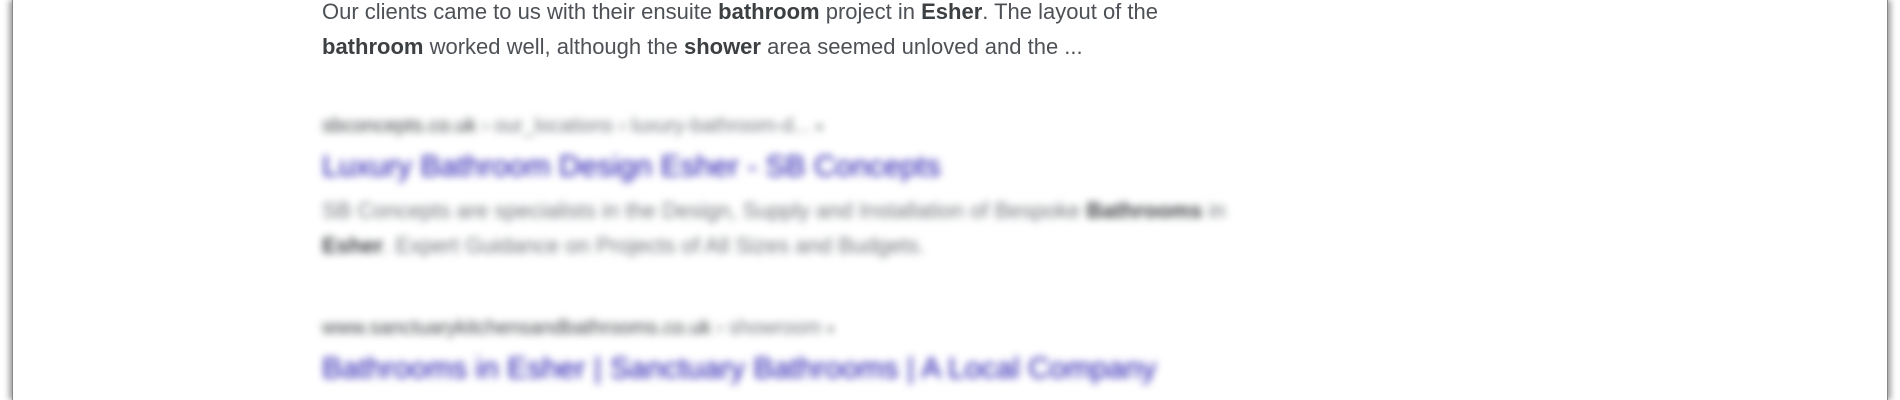 Image resolution: width=1900 pixels, height=400 pixels. Describe the element at coordinates (766, 328) in the screenshot. I see `result-path: › showroom` at that location.